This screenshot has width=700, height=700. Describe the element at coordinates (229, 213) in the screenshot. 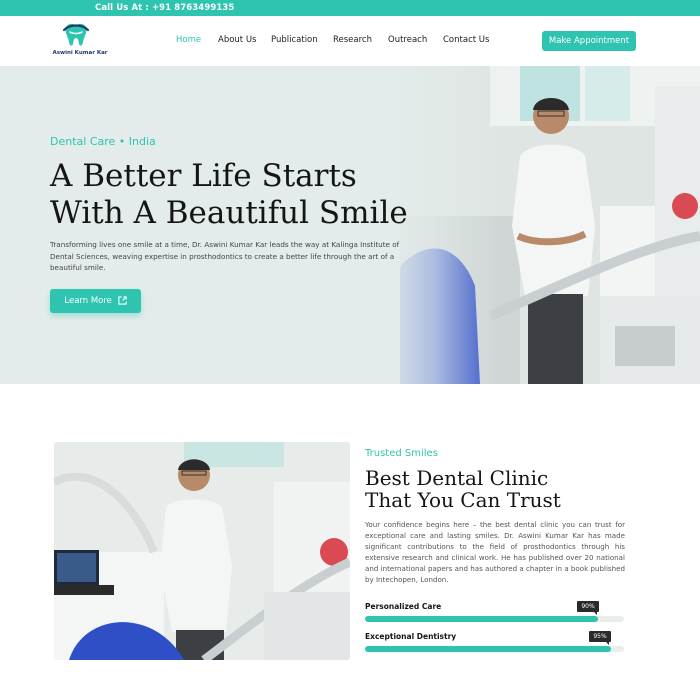

I see `hero-title-line-2: With A Beautiful Smile` at that location.